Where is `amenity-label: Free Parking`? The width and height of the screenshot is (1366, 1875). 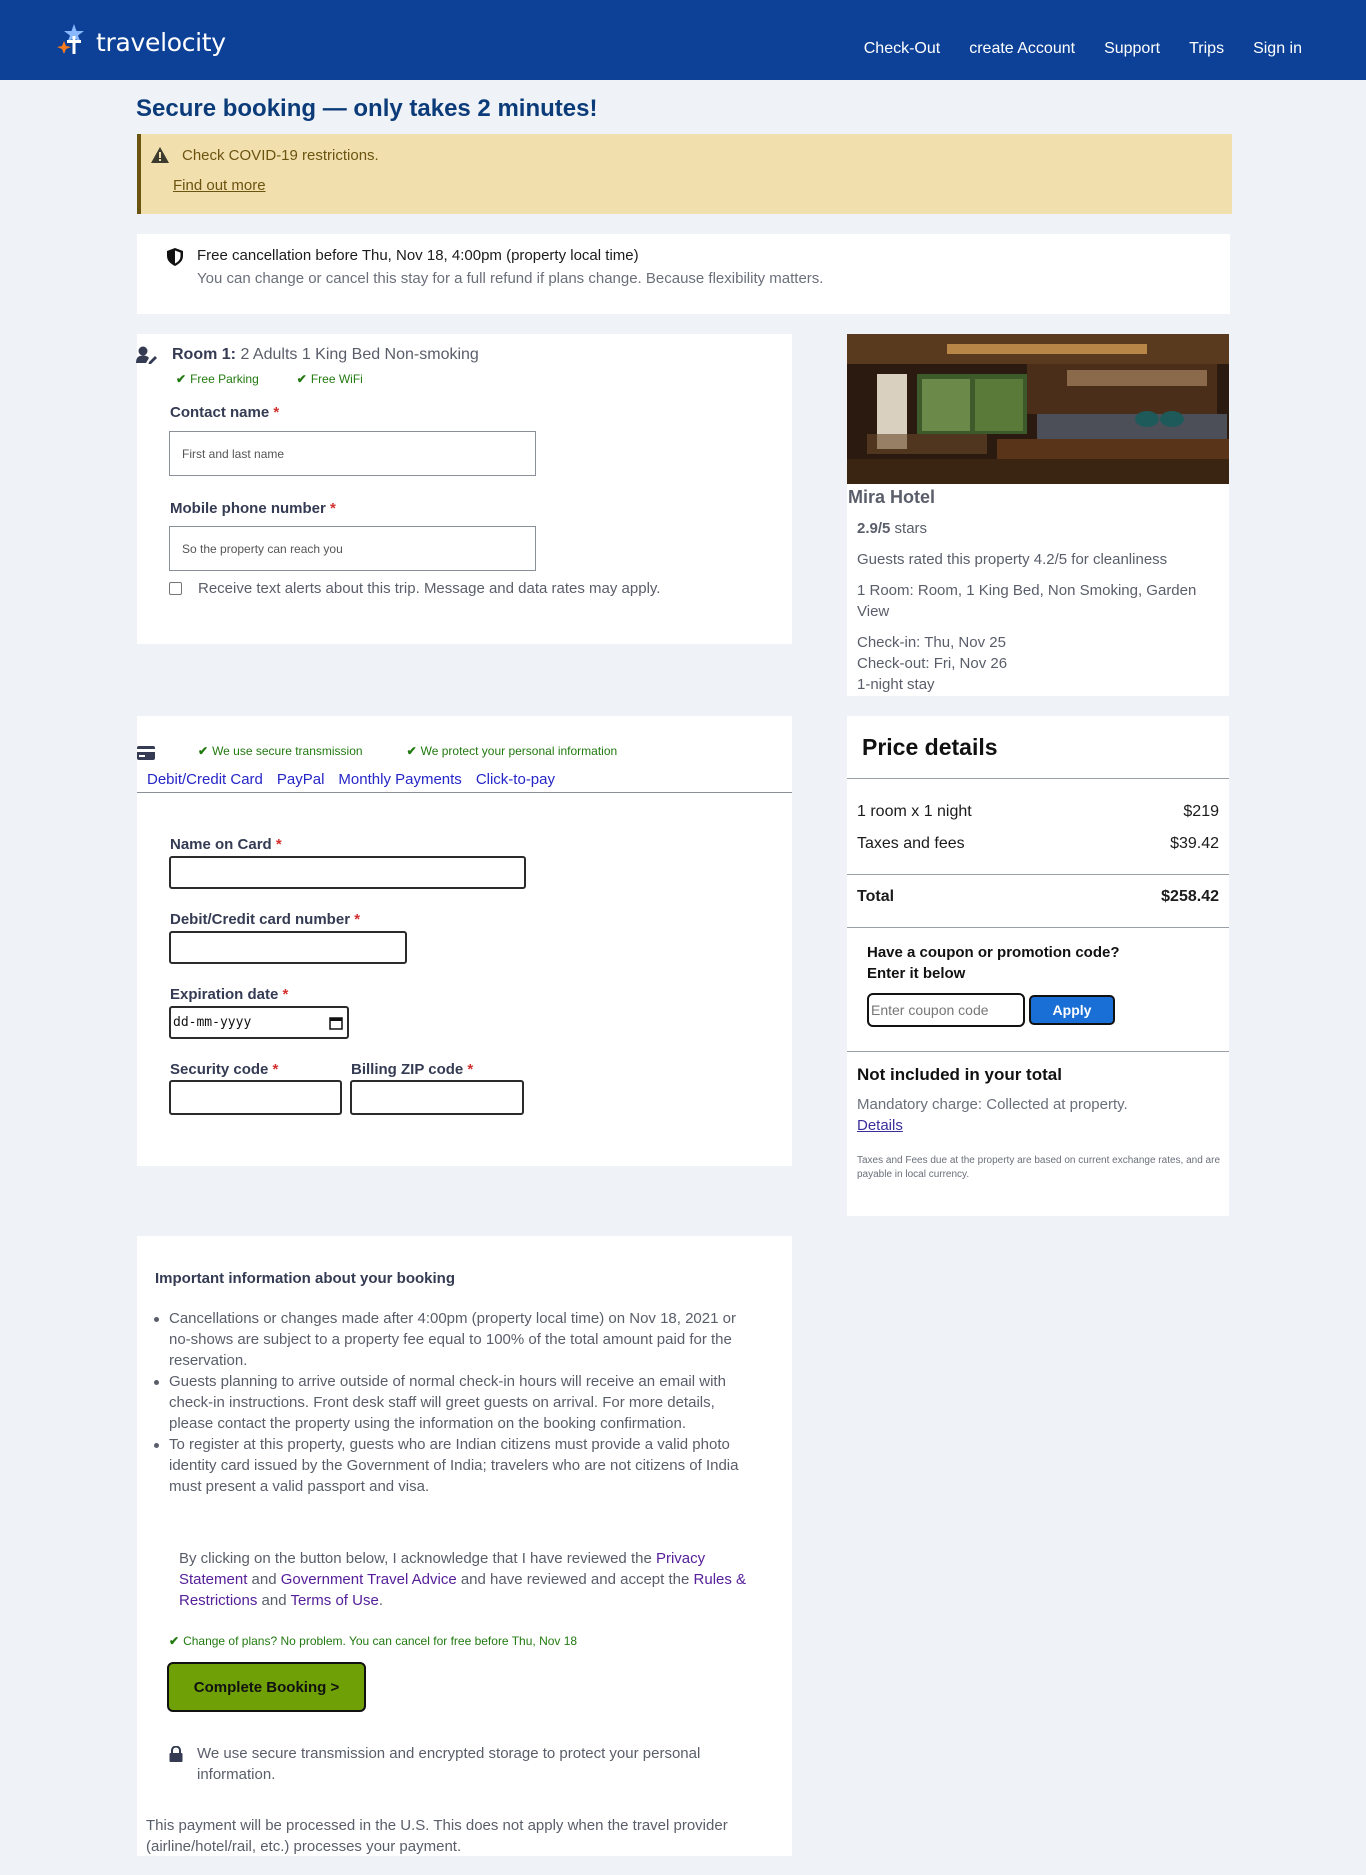
amenity-label: Free Parking is located at coordinates (224, 379).